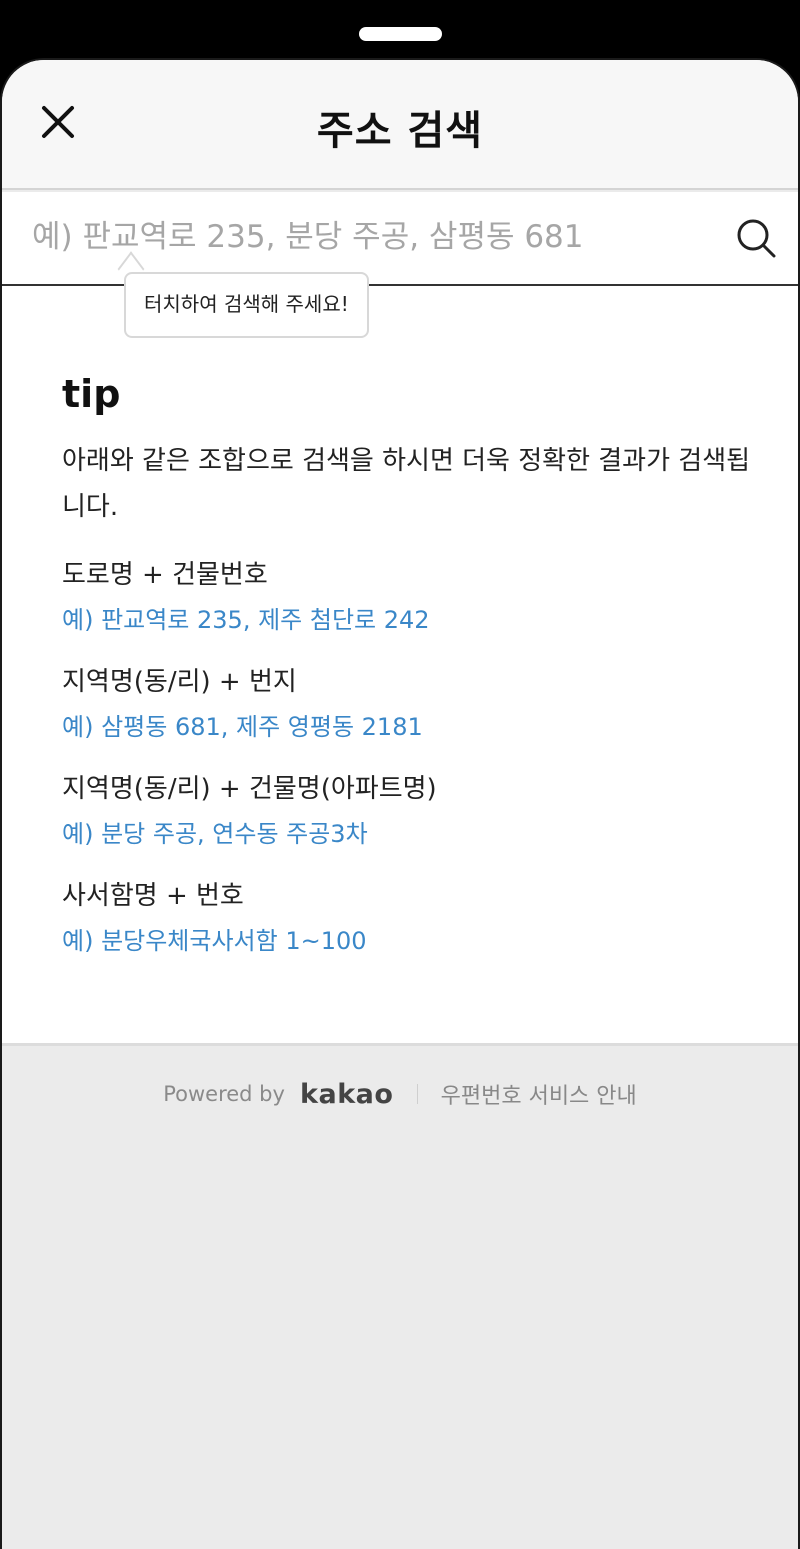 The image size is (800, 1549). Describe the element at coordinates (400, 34) in the screenshot. I see `sheet-grabber` at that location.